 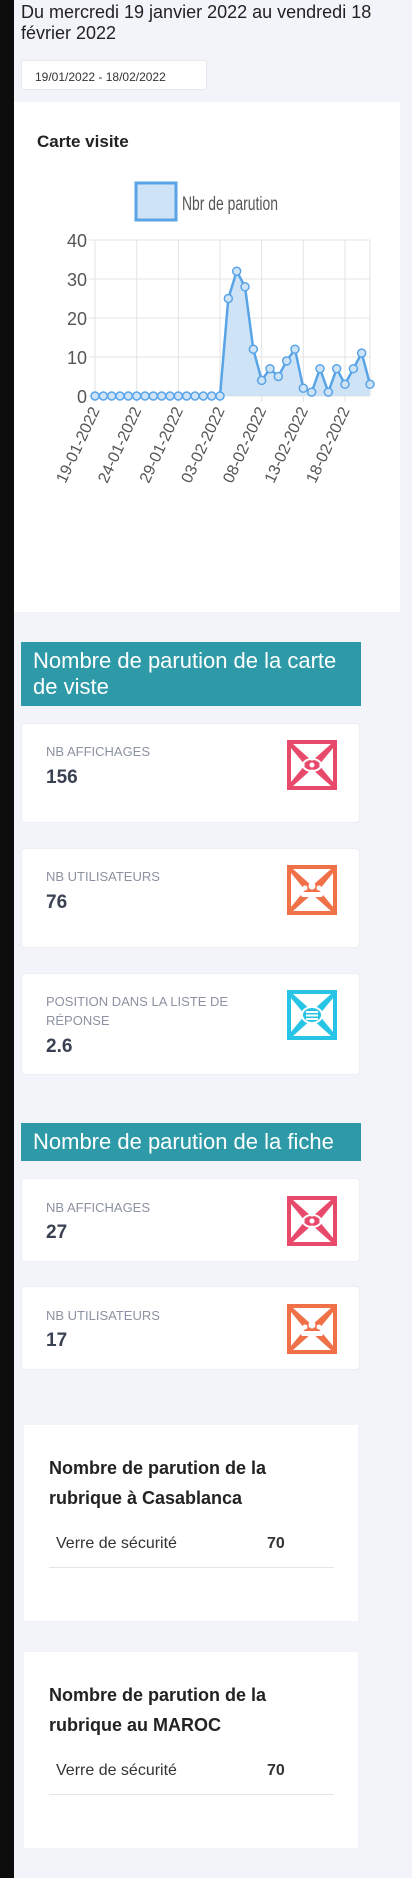 What do you see at coordinates (79, 444) in the screenshot?
I see `x-tick-label: 19-01-2022` at bounding box center [79, 444].